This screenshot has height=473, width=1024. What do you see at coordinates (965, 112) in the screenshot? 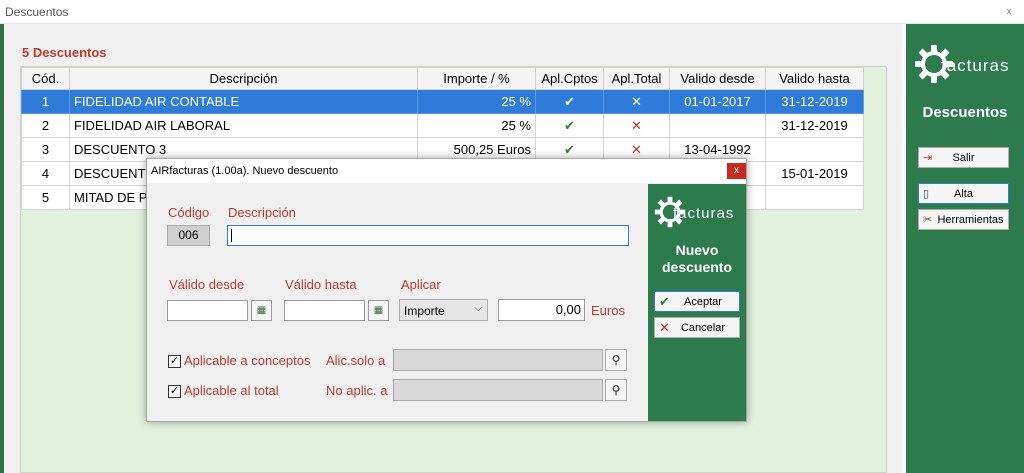
I see `sidebar-title: Descuentos` at bounding box center [965, 112].